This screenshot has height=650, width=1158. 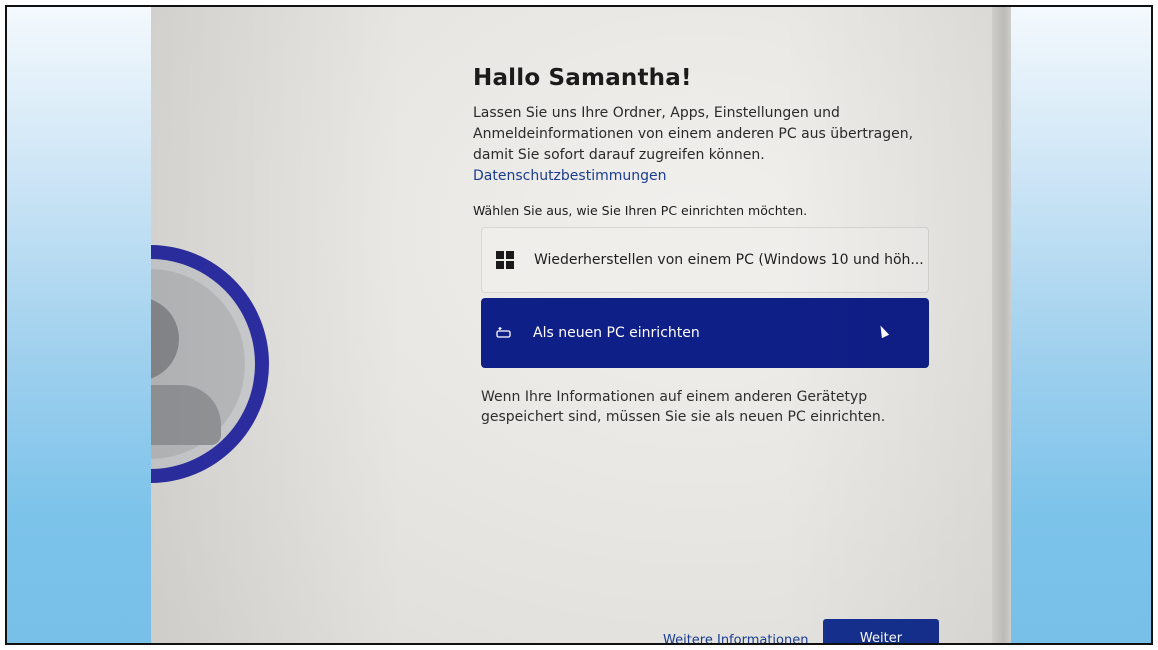 What do you see at coordinates (1081, 325) in the screenshot?
I see `right-blue-panel` at bounding box center [1081, 325].